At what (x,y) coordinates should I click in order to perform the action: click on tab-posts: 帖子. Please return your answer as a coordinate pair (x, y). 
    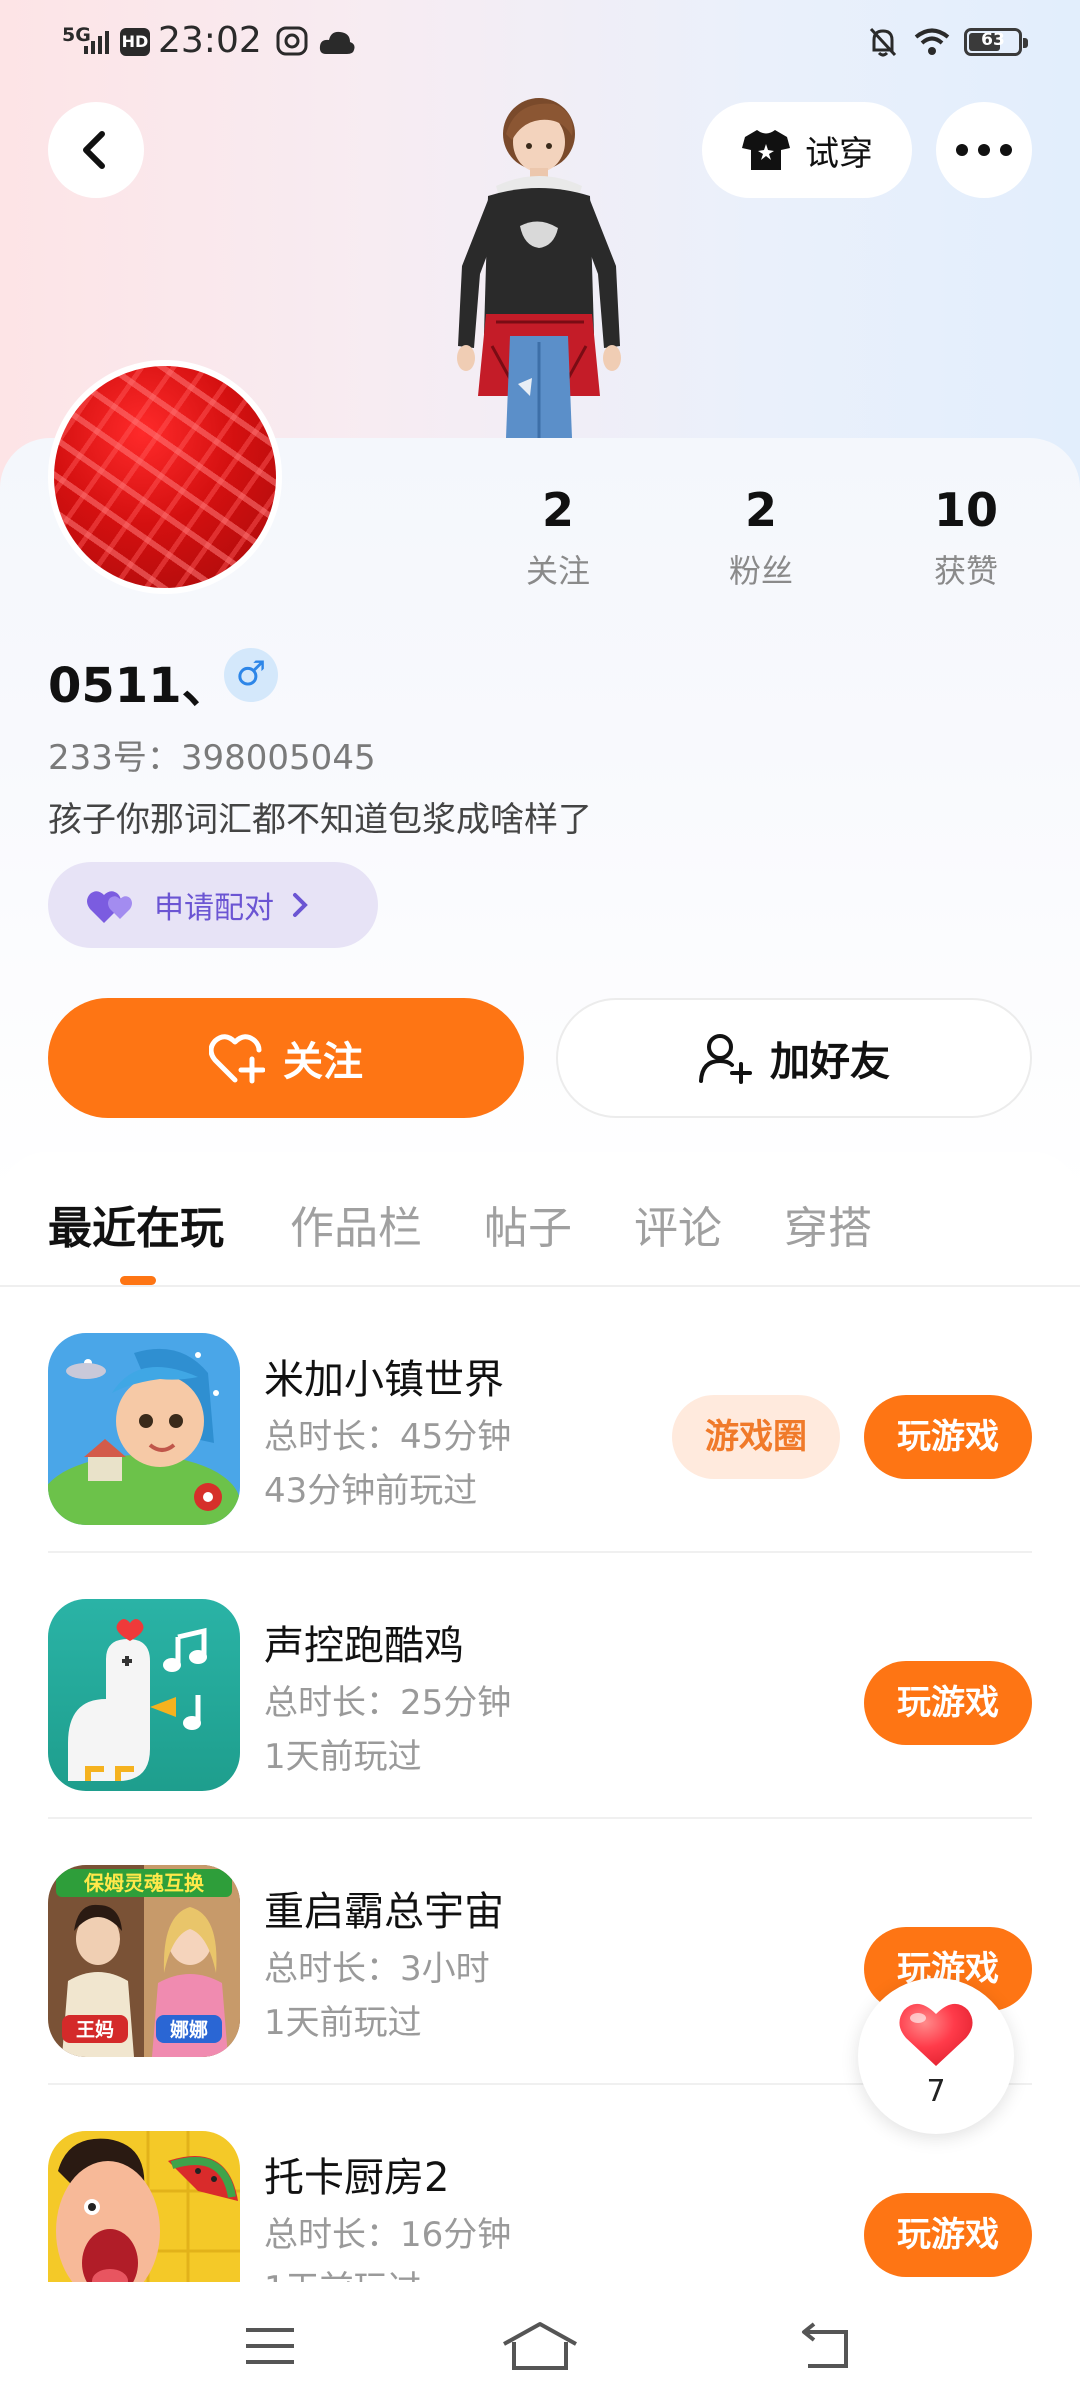
    Looking at the image, I should click on (528, 1224).